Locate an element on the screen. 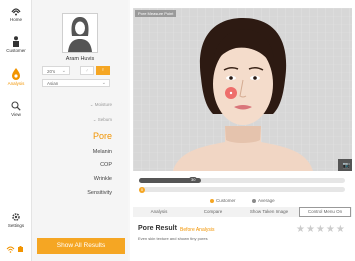  average-slider: 0 is located at coordinates (242, 189).